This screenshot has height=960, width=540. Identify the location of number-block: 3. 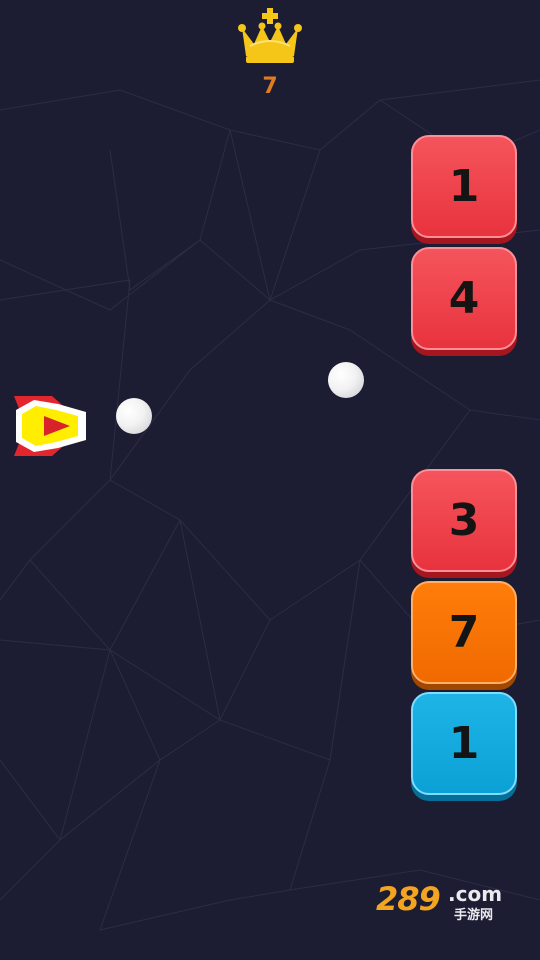
(464, 520).